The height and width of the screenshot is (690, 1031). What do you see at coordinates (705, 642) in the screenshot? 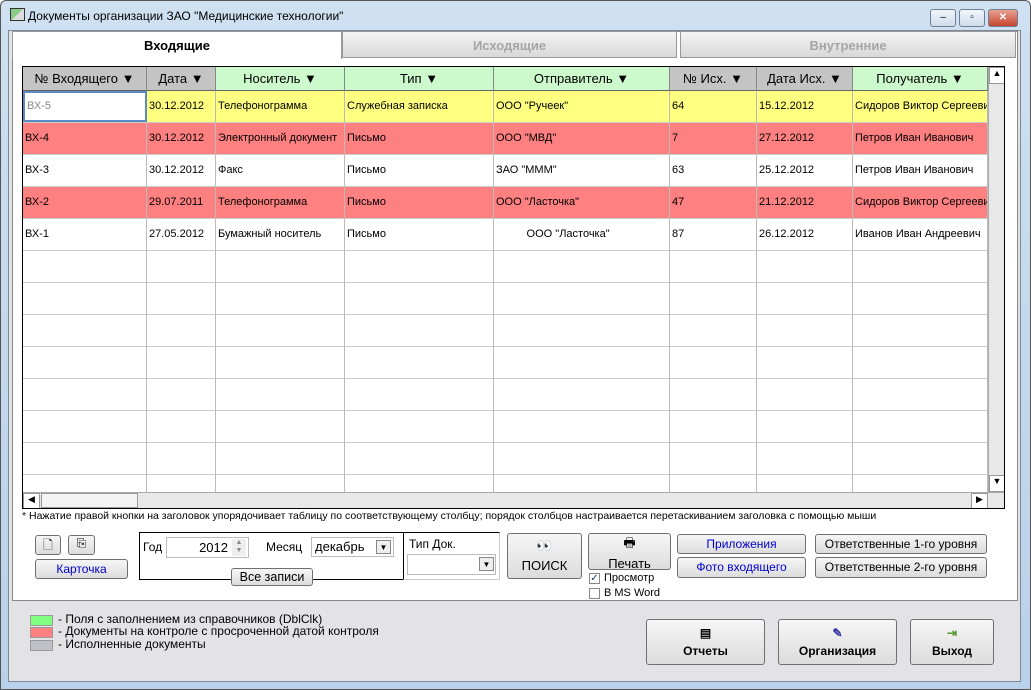
I see `reports-button: ▤ Отчеты` at bounding box center [705, 642].